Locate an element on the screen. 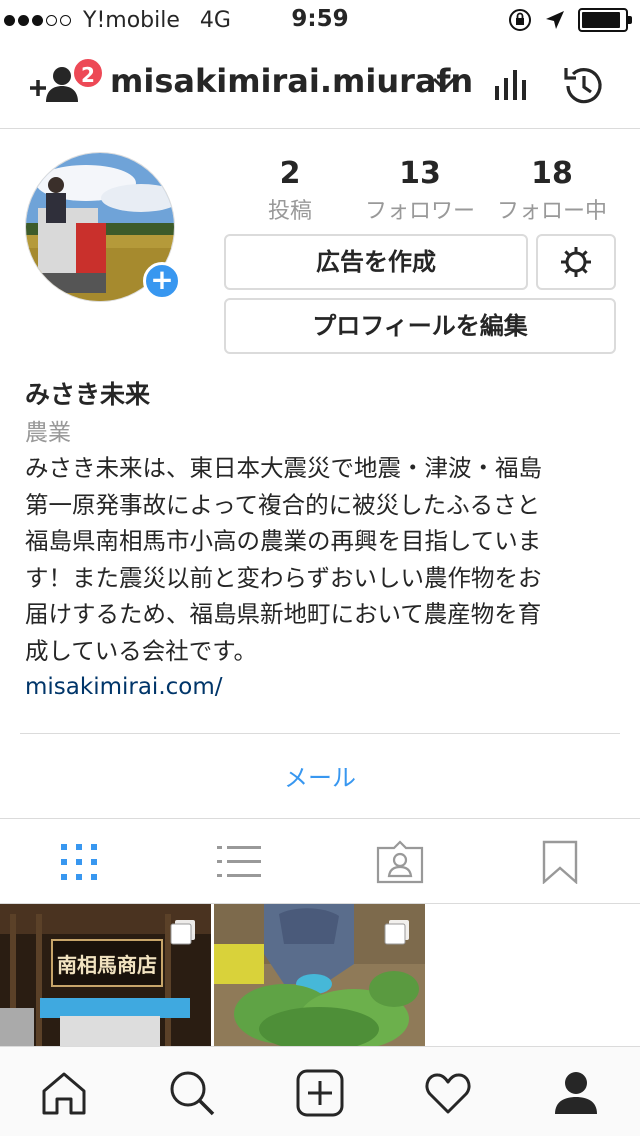 Image resolution: width=640 pixels, height=1136 pixels. home-icon is located at coordinates (64, 1093).